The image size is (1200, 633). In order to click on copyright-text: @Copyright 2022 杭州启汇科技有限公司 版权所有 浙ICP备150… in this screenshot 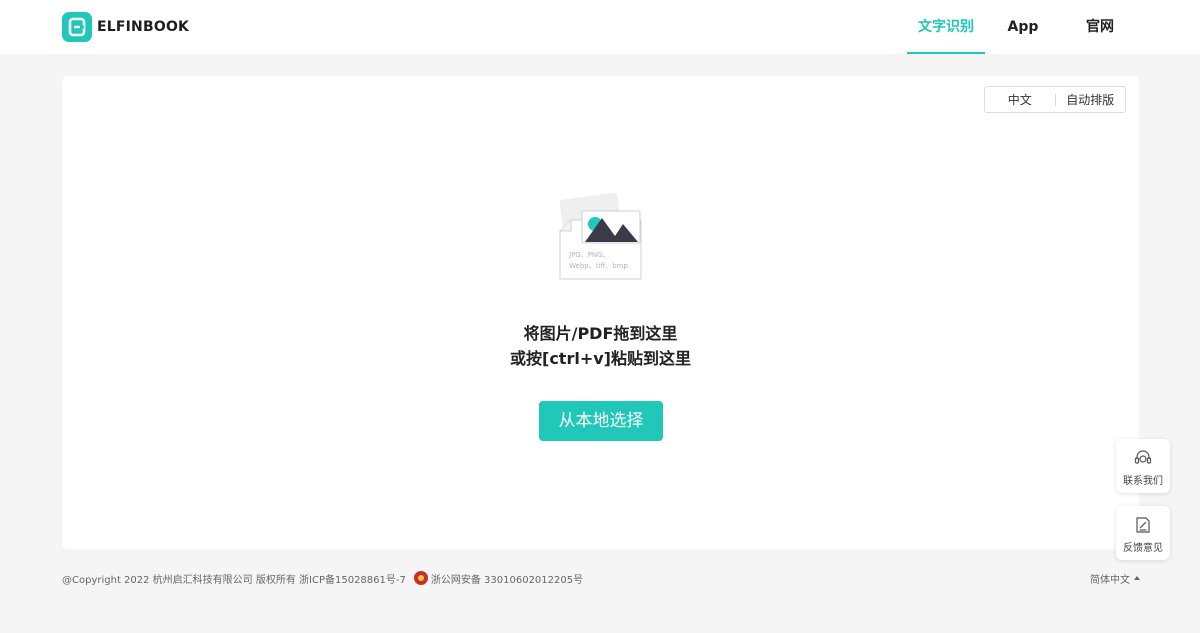, I will do `click(234, 580)`.